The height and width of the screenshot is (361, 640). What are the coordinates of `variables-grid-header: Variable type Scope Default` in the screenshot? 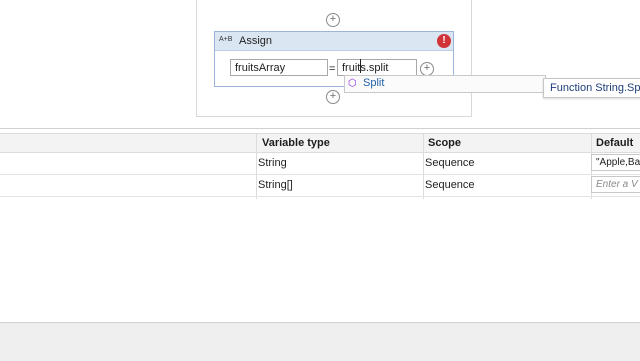 It's located at (320, 143).